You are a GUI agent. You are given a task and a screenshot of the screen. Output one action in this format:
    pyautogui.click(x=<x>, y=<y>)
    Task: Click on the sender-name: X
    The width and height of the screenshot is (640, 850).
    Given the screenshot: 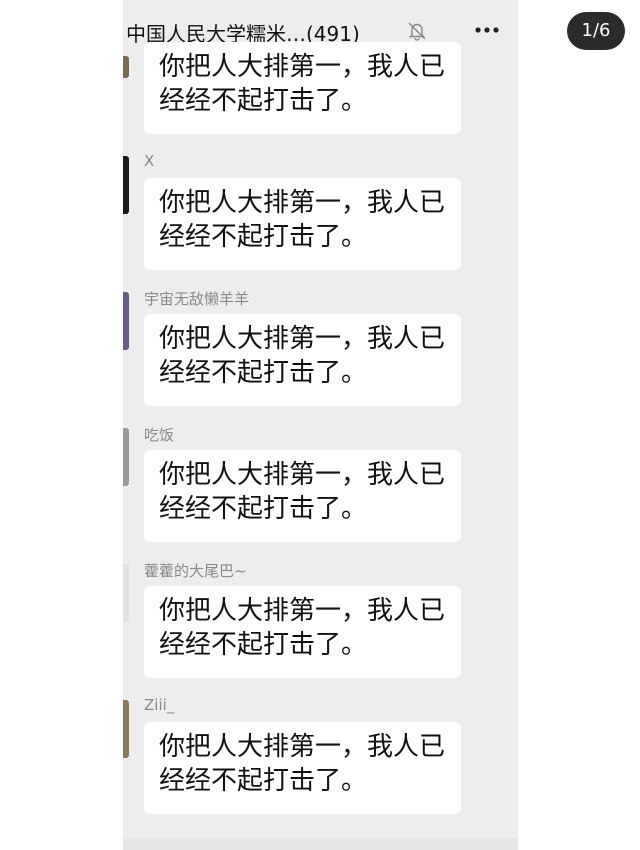 What is the action you would take?
    pyautogui.click(x=149, y=161)
    